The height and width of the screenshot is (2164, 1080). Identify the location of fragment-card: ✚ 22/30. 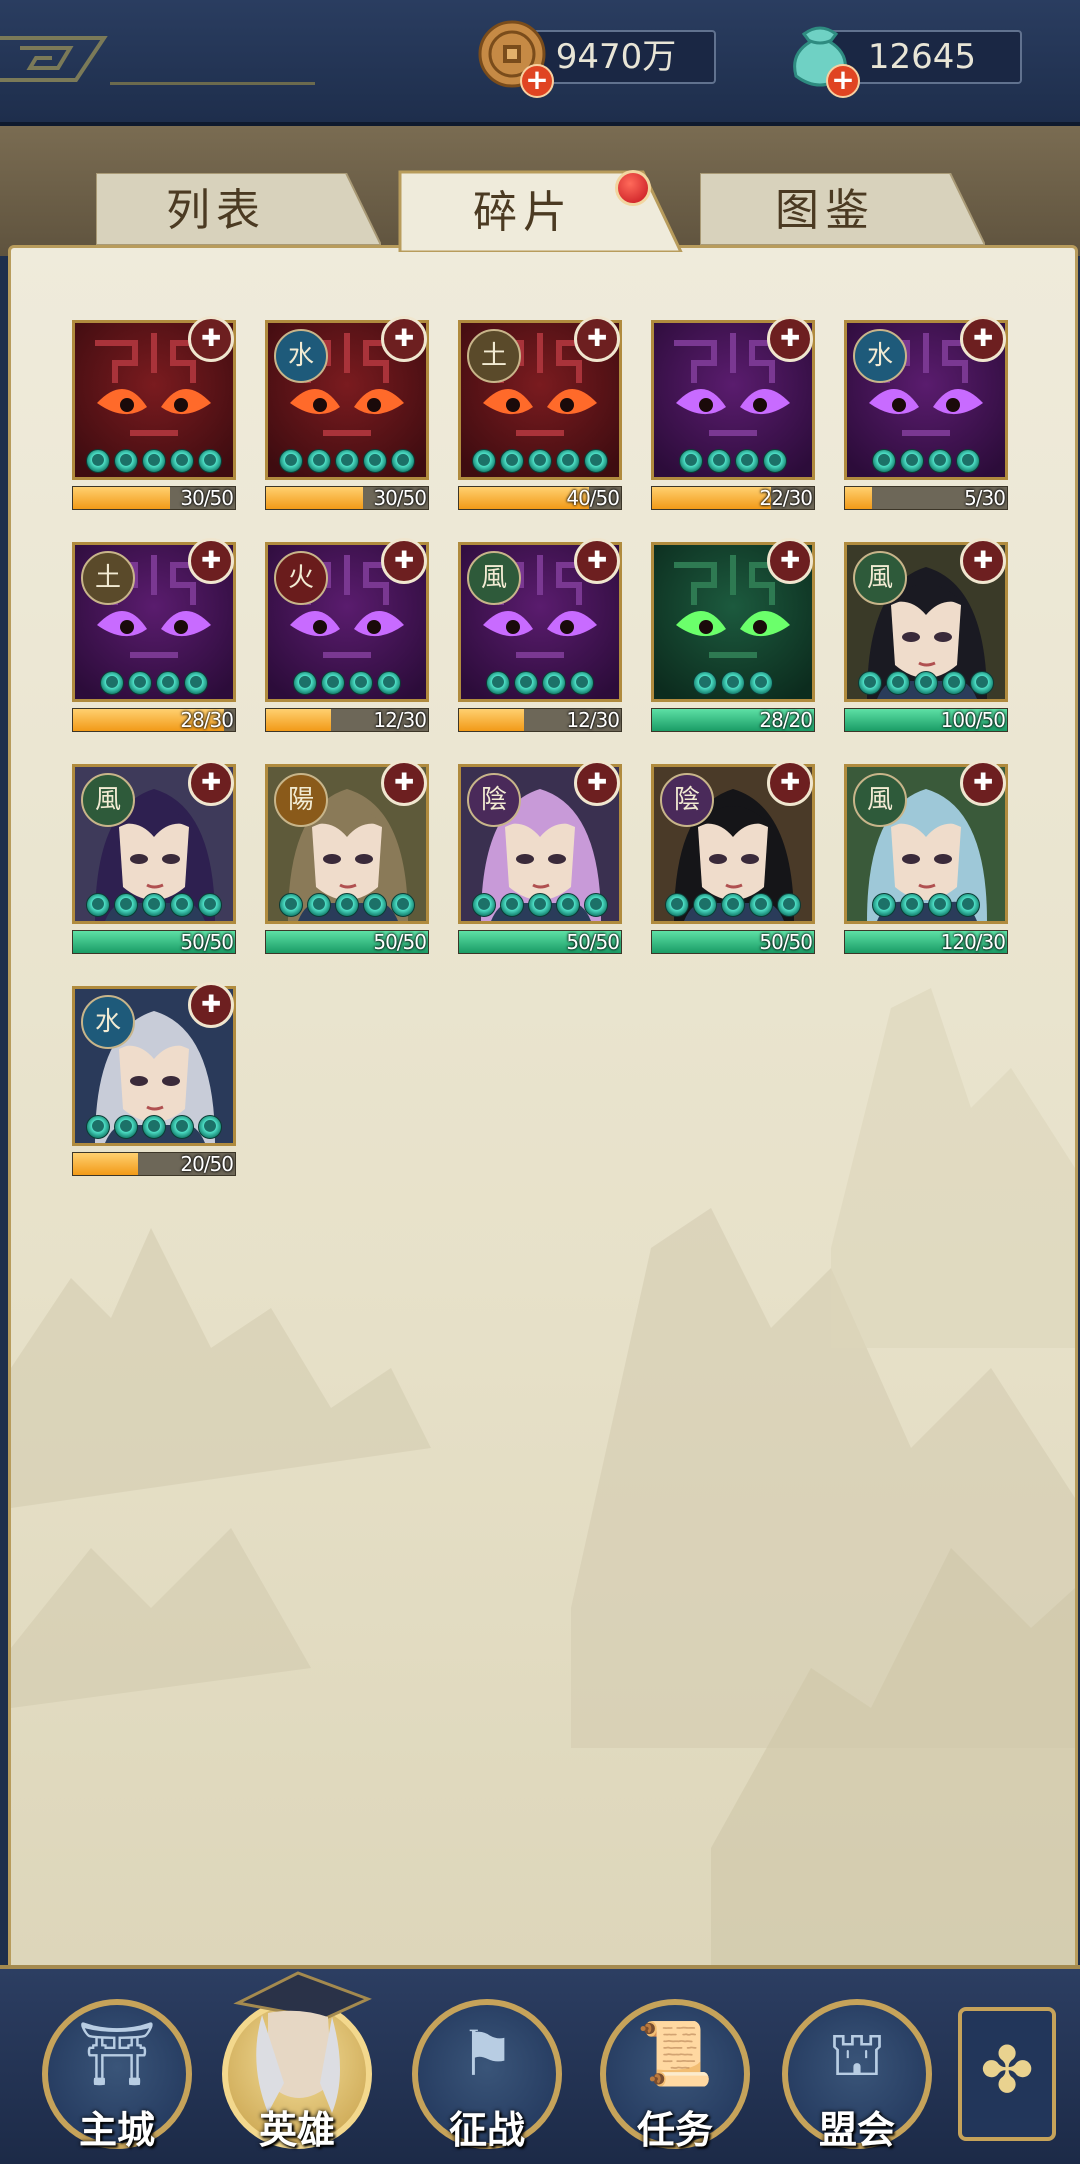
(733, 413).